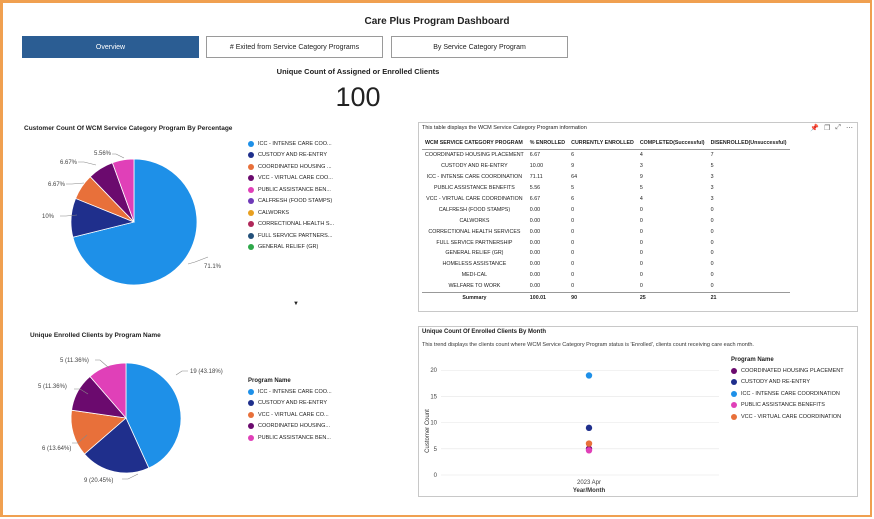 Image resolution: width=874 pixels, height=519 pixels. Describe the element at coordinates (672, 297) in the screenshot. I see `summary-cell: 25` at that location.